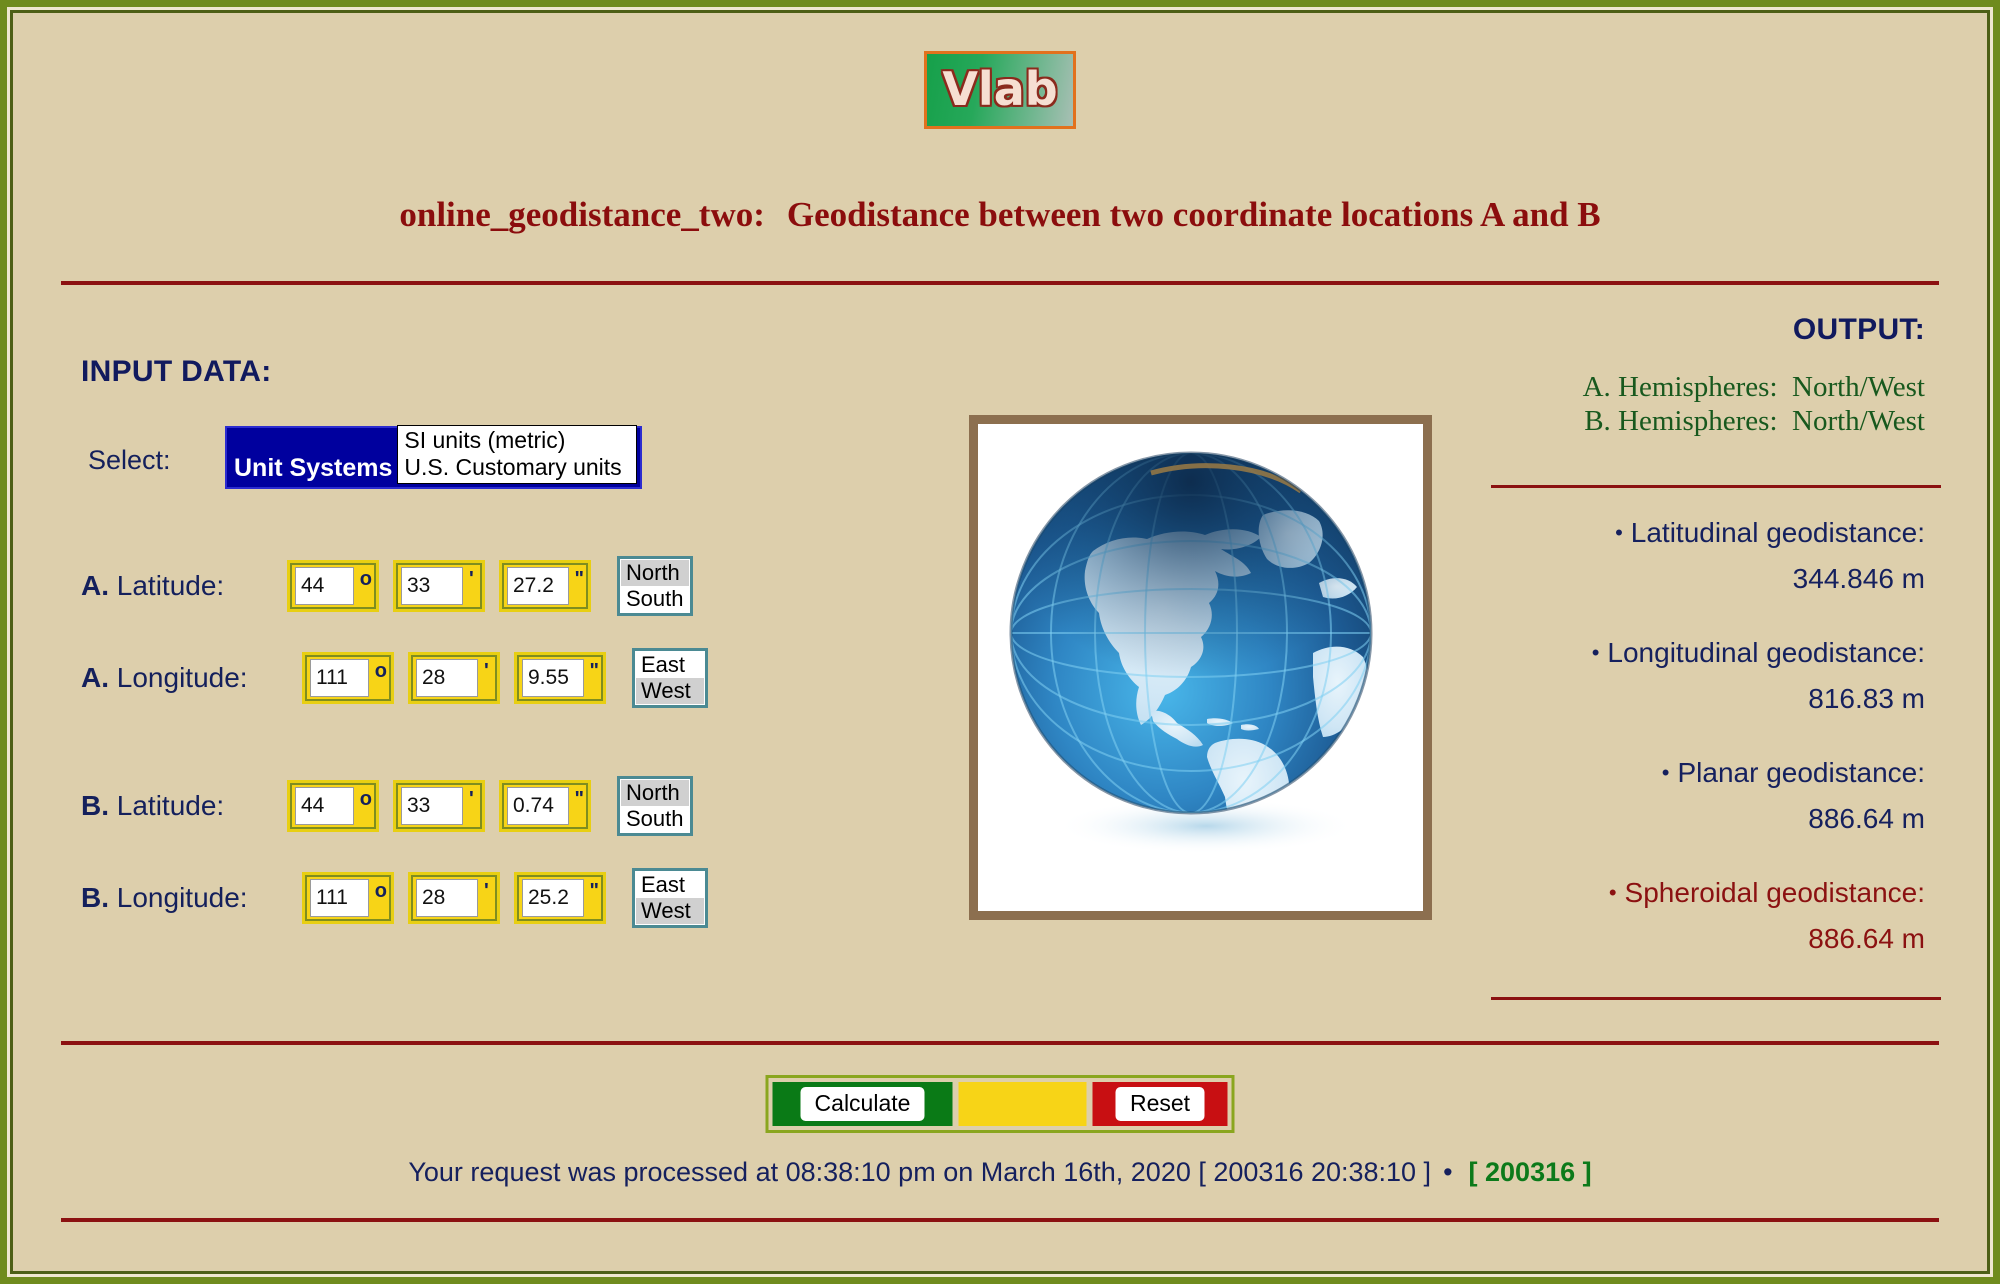 This screenshot has height=1284, width=2000. I want to click on row-label-b-longitude: B. Longitude:, so click(191, 898).